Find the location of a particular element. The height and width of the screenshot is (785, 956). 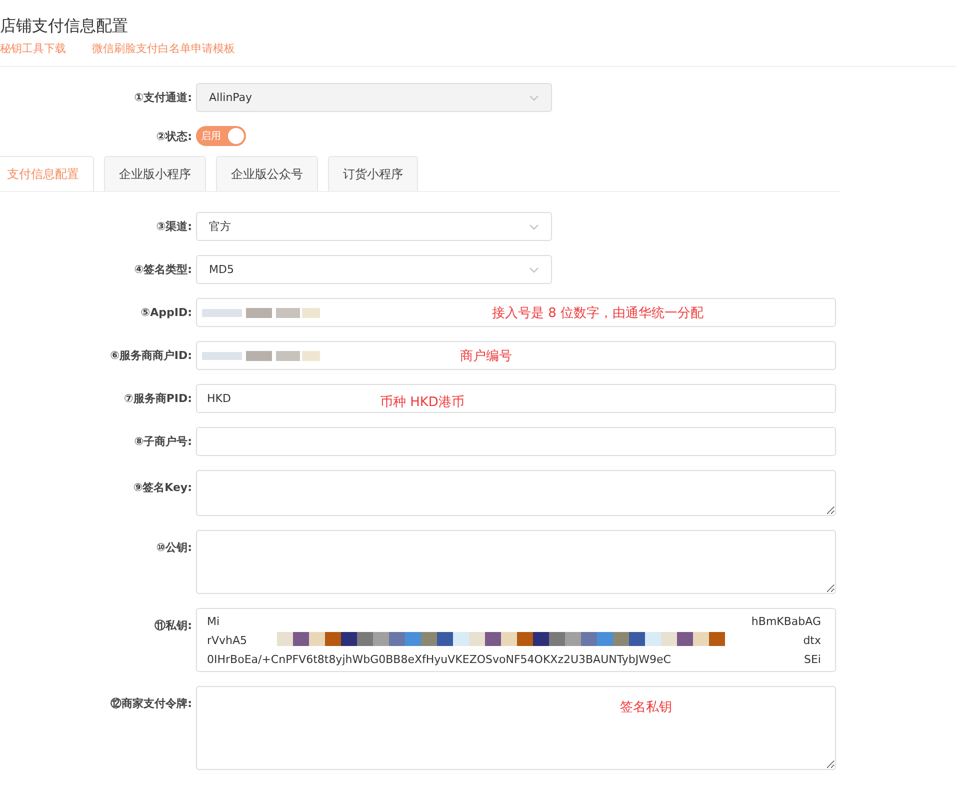

field-label: ⑧子商户号: is located at coordinates (163, 441).